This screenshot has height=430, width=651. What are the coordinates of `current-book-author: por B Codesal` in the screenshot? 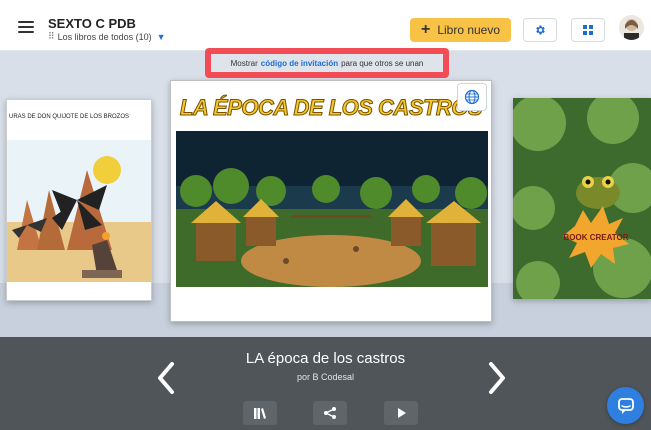 It's located at (325, 377).